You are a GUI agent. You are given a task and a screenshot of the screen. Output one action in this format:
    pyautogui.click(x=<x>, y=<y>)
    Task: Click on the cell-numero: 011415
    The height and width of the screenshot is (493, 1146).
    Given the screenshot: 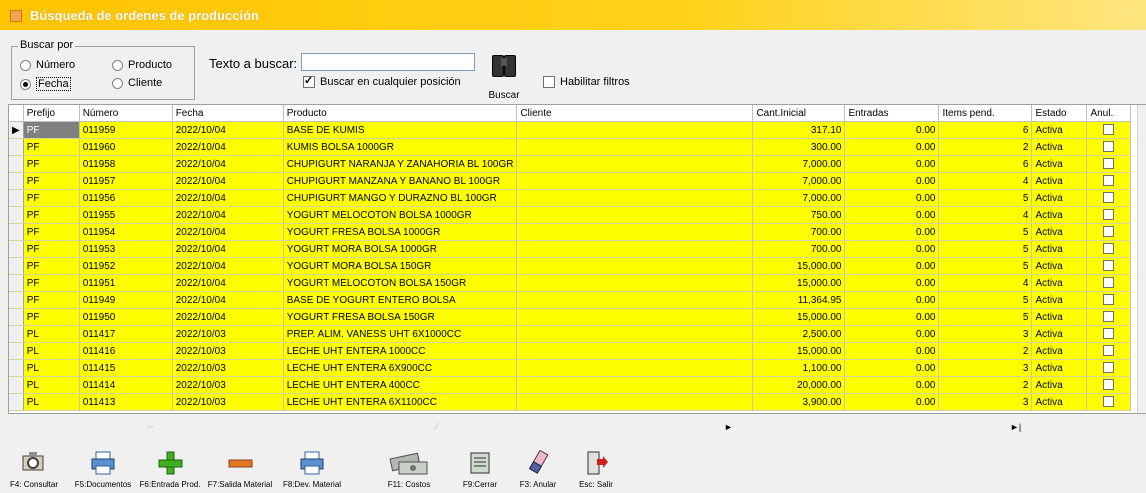 What is the action you would take?
    pyautogui.click(x=126, y=368)
    